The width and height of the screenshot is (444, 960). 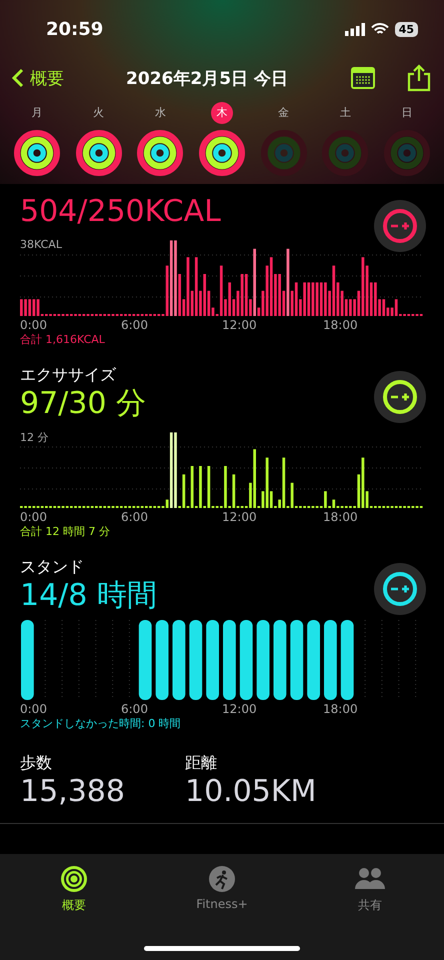 What do you see at coordinates (52, 567) in the screenshot?
I see `metric-label: スタンド` at bounding box center [52, 567].